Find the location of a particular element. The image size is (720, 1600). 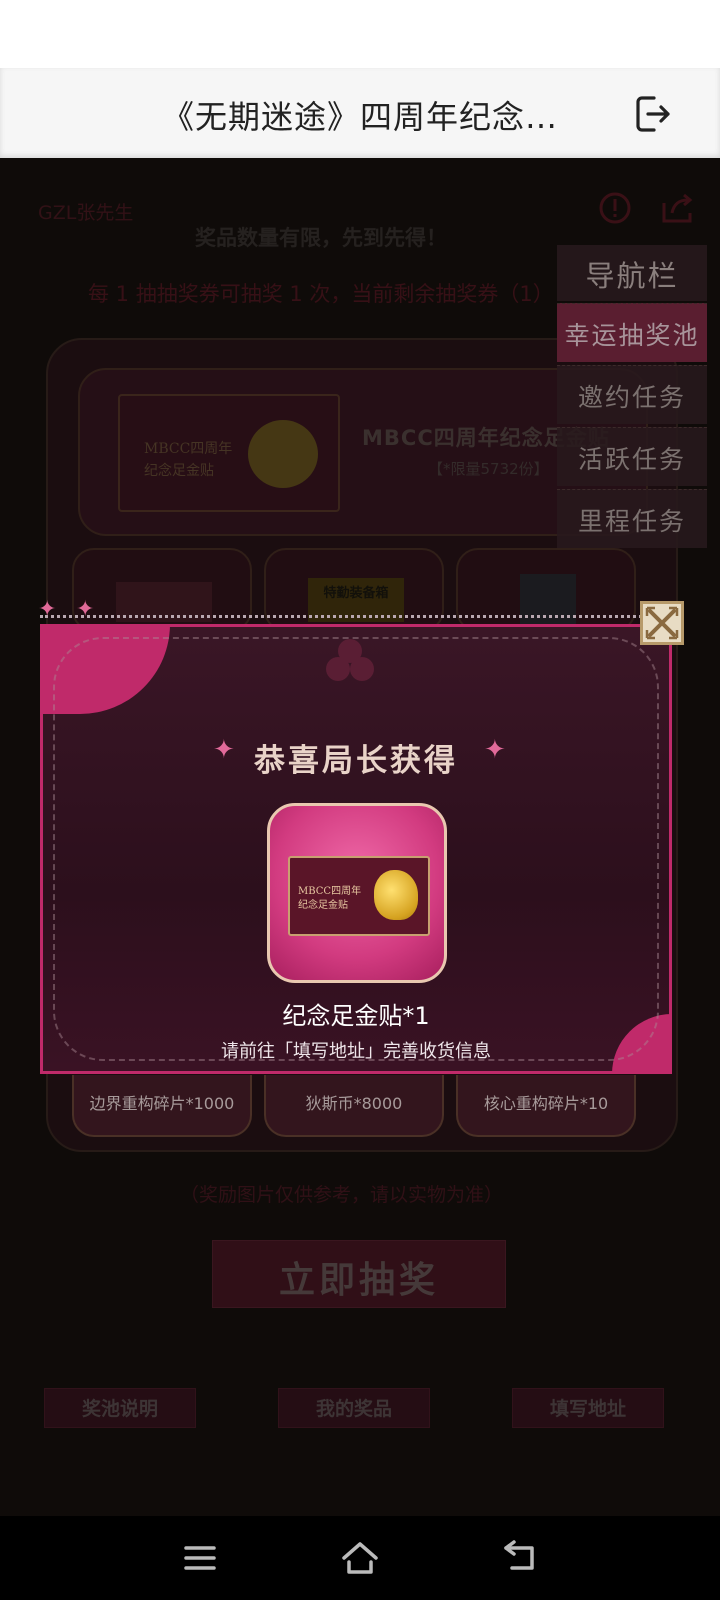

status-bar is located at coordinates (360, 34).